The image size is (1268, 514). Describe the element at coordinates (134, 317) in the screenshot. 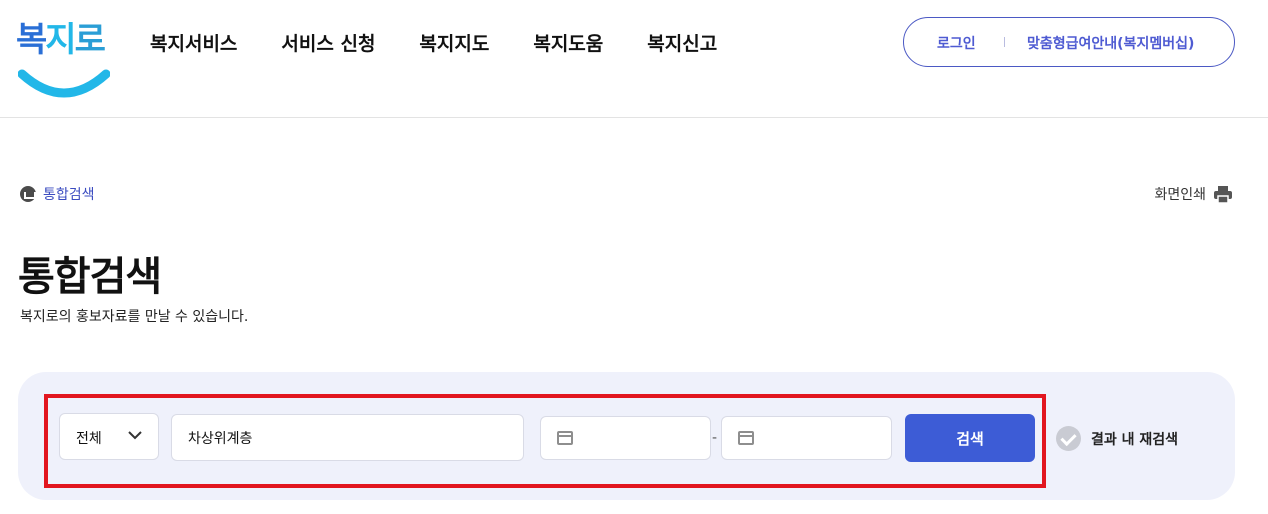

I see `page-description: 복지로의 홍보자료를 만날 수 있습니다.` at that location.